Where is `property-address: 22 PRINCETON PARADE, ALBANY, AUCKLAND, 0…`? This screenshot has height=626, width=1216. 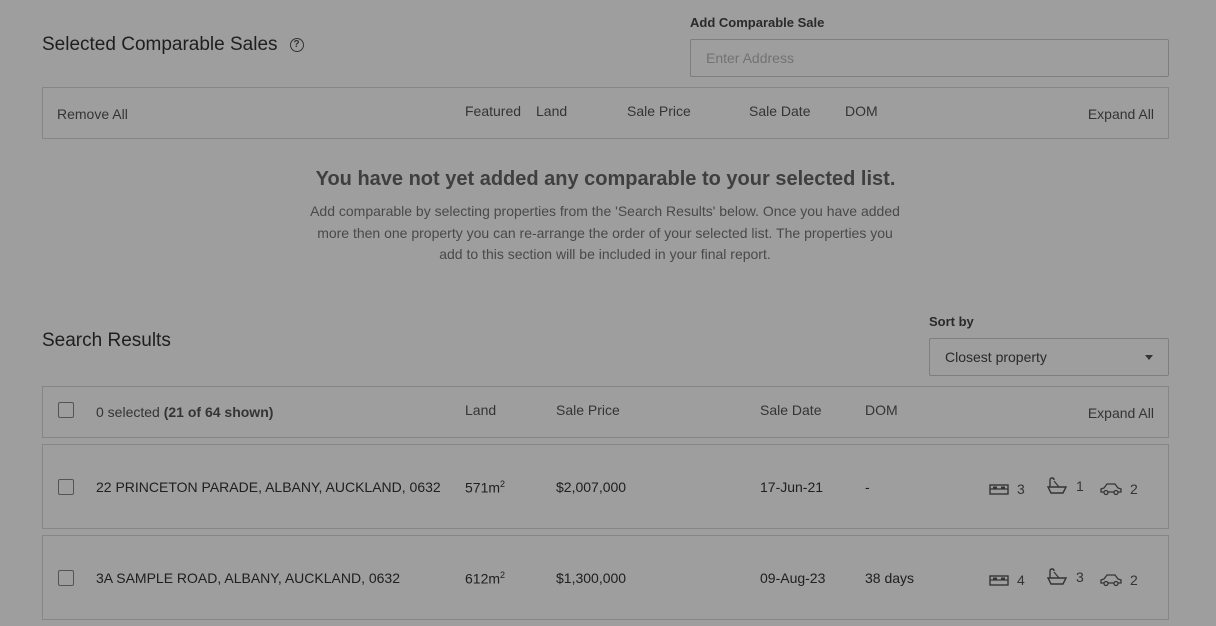
property-address: 22 PRINCETON PARADE, ALBANY, AUCKLAND, 0… is located at coordinates (268, 487).